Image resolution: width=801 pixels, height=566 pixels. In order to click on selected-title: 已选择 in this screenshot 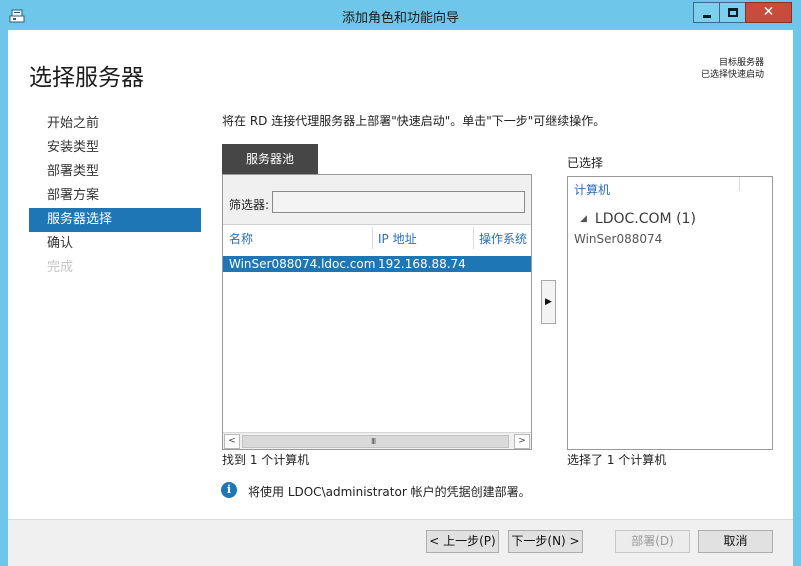, I will do `click(585, 163)`.